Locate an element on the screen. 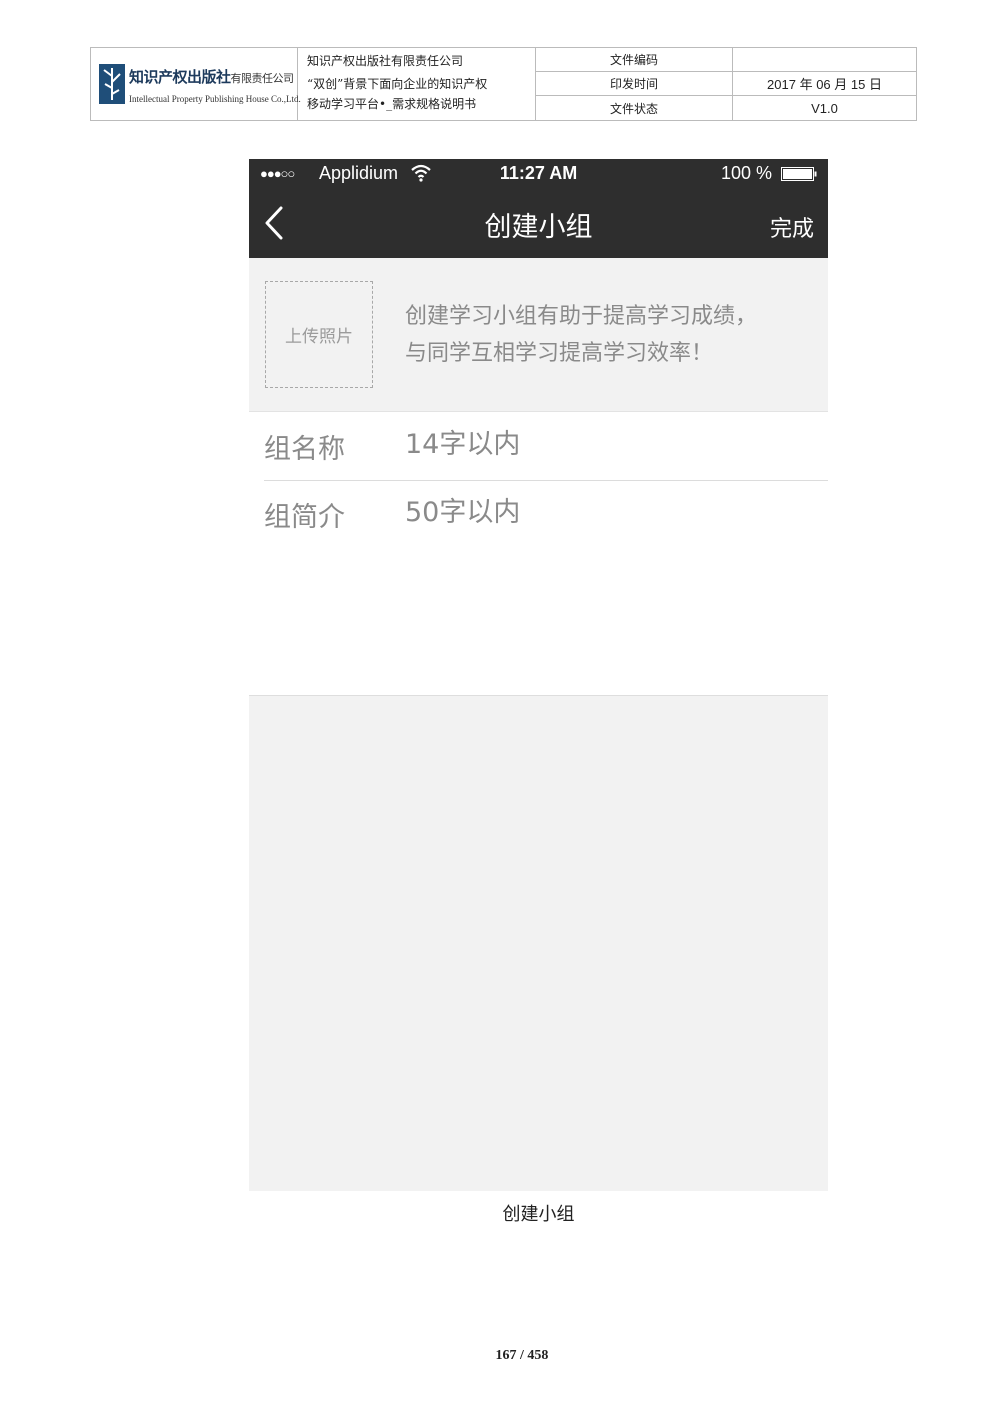 This screenshot has width=1000, height=1414. figure-caption: 创建小组 is located at coordinates (538, 1214).